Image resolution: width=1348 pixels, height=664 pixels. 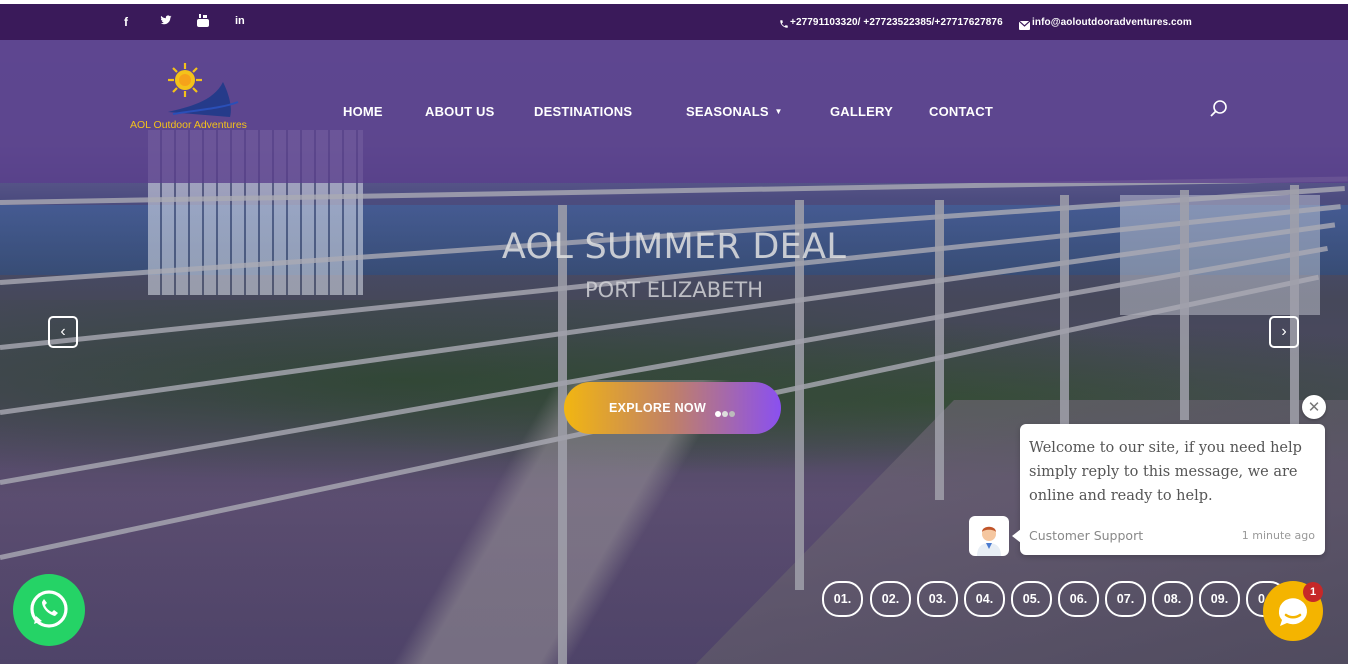 What do you see at coordinates (890, 599) in the screenshot?
I see `slide-page-02: 02.` at bounding box center [890, 599].